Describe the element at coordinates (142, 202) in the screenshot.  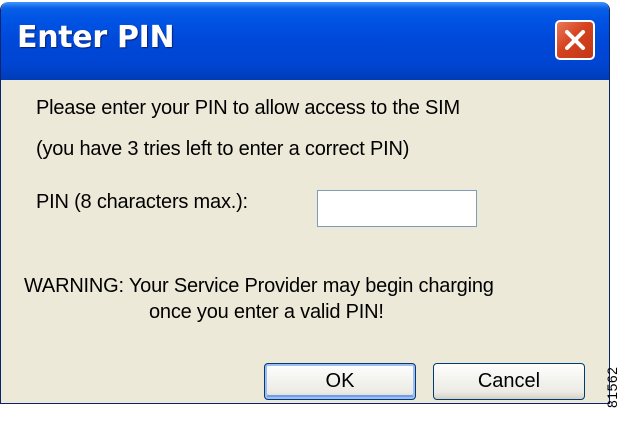
I see `pin-label: PIN (8 characters max.):` at that location.